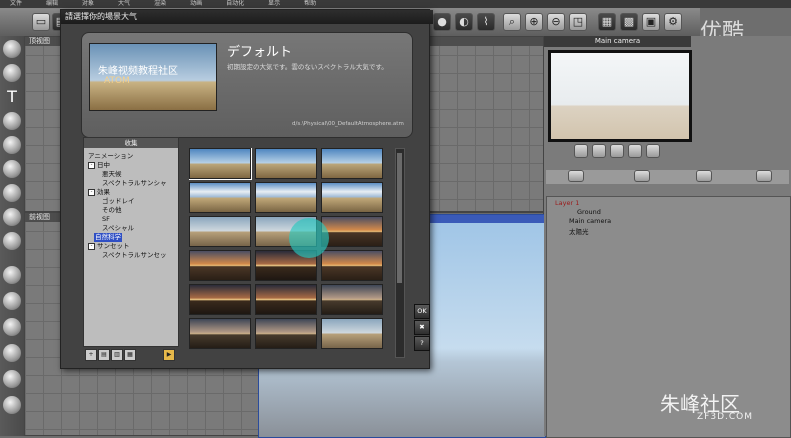 This screenshot has height=438, width=791. What do you see at coordinates (118, 228) in the screenshot?
I see `tree-item: スペシャル` at bounding box center [118, 228].